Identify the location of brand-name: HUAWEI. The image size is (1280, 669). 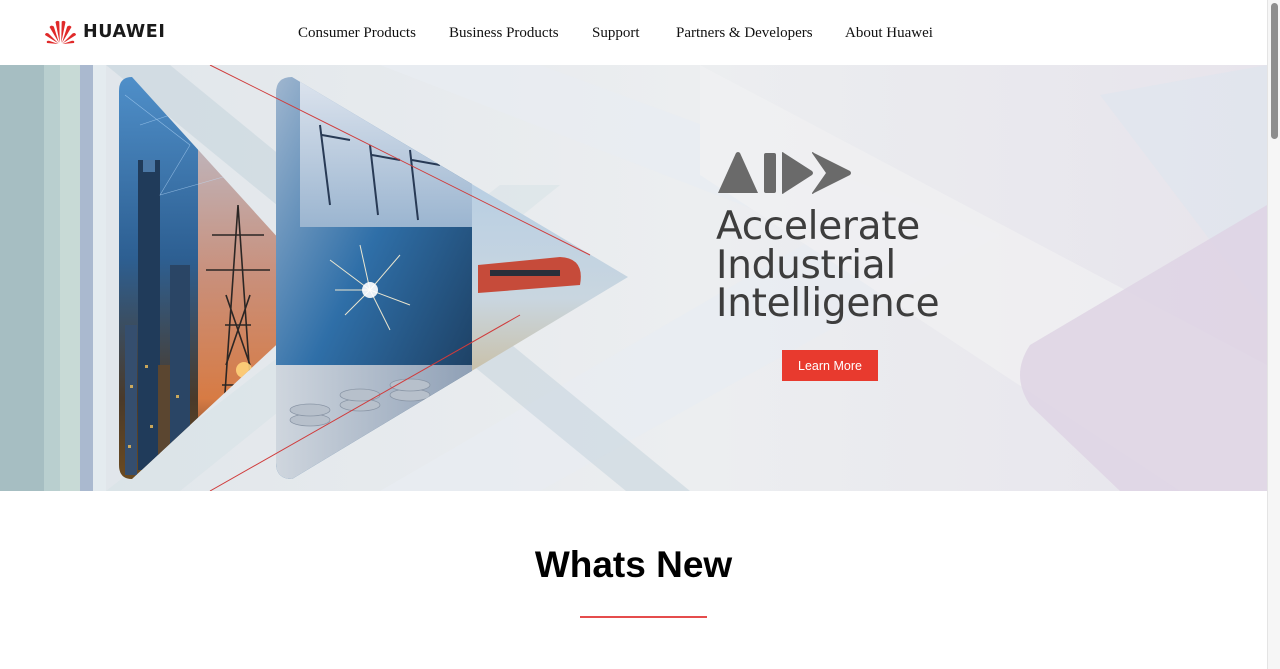
(124, 31).